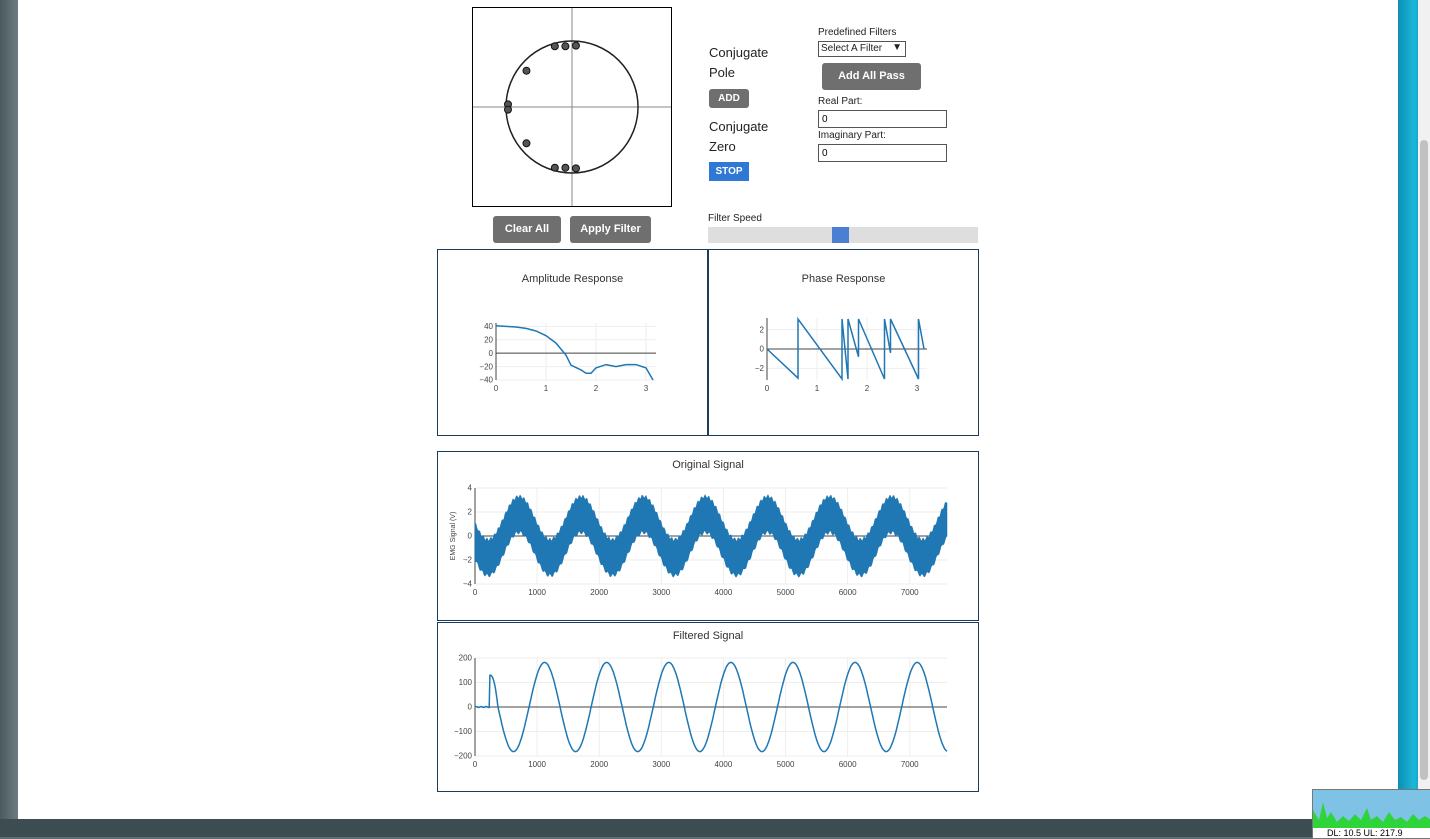 The width and height of the screenshot is (1430, 839). What do you see at coordinates (735, 218) in the screenshot?
I see `filter-speed-label: Filter Speed` at bounding box center [735, 218].